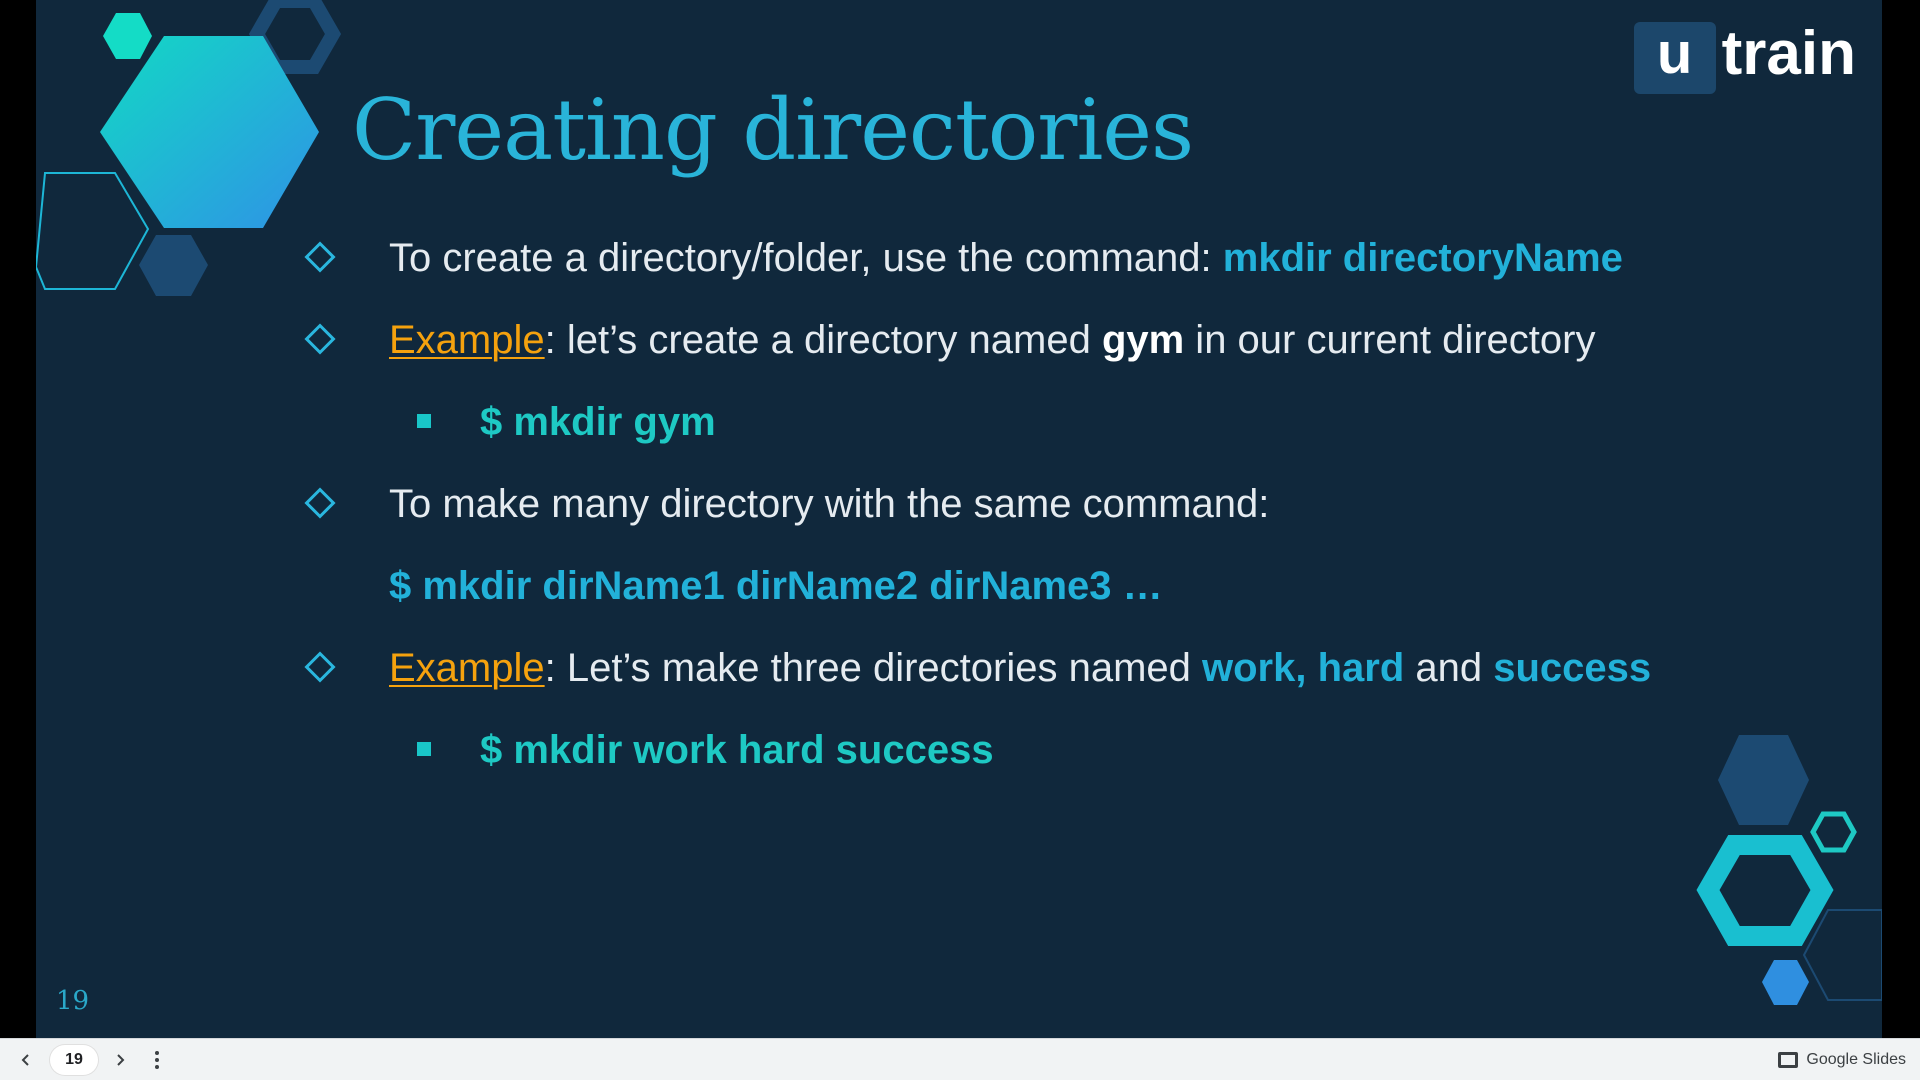 This screenshot has height=1080, width=1920. I want to click on next-slide-button, so click(120, 1059).